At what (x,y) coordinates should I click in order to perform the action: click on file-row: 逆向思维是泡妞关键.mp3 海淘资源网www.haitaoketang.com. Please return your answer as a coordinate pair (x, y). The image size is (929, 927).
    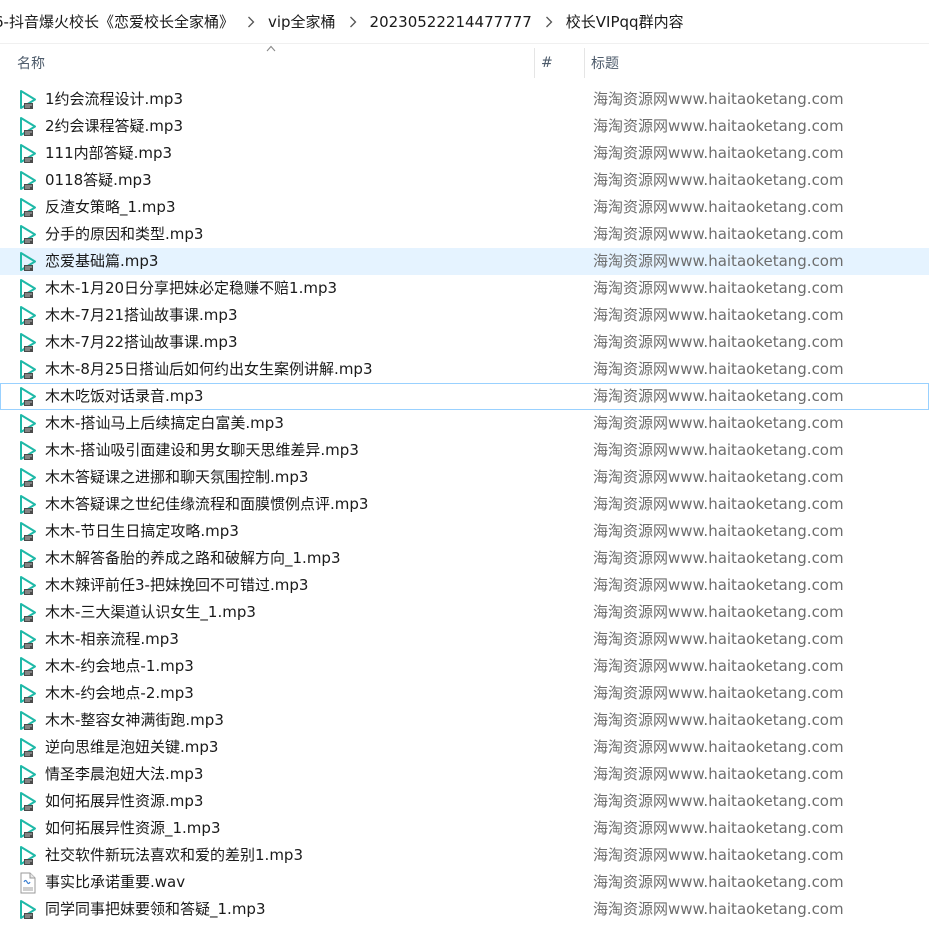
    Looking at the image, I should click on (464, 747).